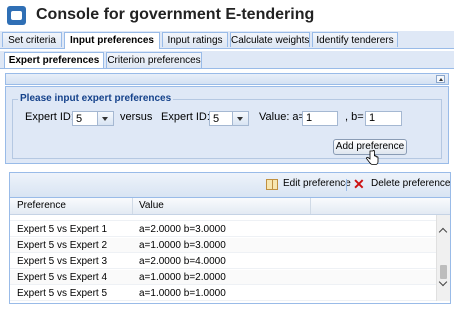 The image size is (454, 311). I want to click on expert-id-label-2: Expert ID:, so click(185, 117).